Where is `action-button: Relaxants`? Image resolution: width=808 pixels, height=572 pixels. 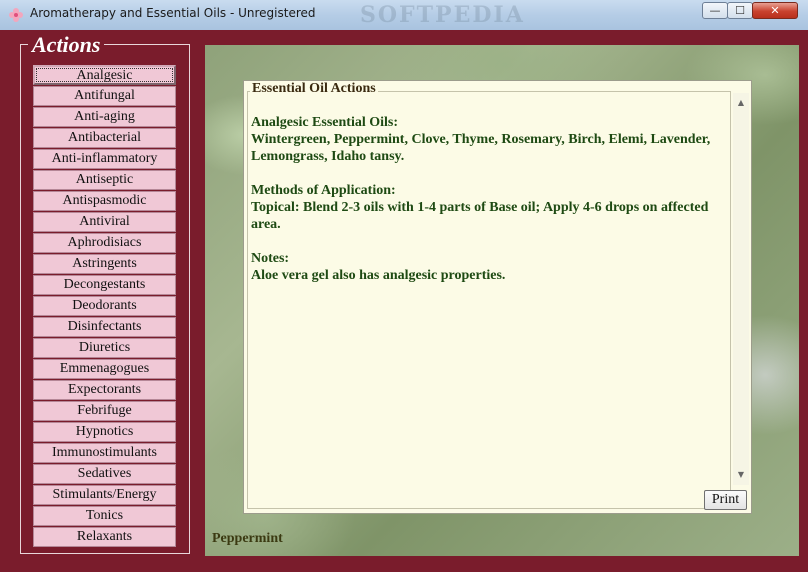
action-button: Relaxants is located at coordinates (104, 537).